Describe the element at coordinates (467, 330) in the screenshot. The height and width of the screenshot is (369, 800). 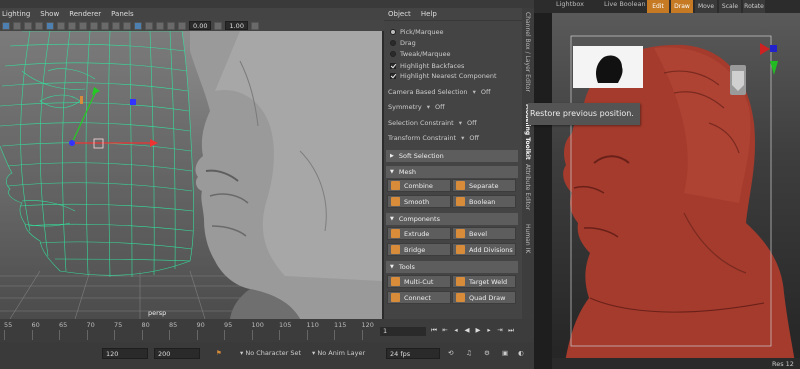
I see `play-backward-icon: ◀` at that location.